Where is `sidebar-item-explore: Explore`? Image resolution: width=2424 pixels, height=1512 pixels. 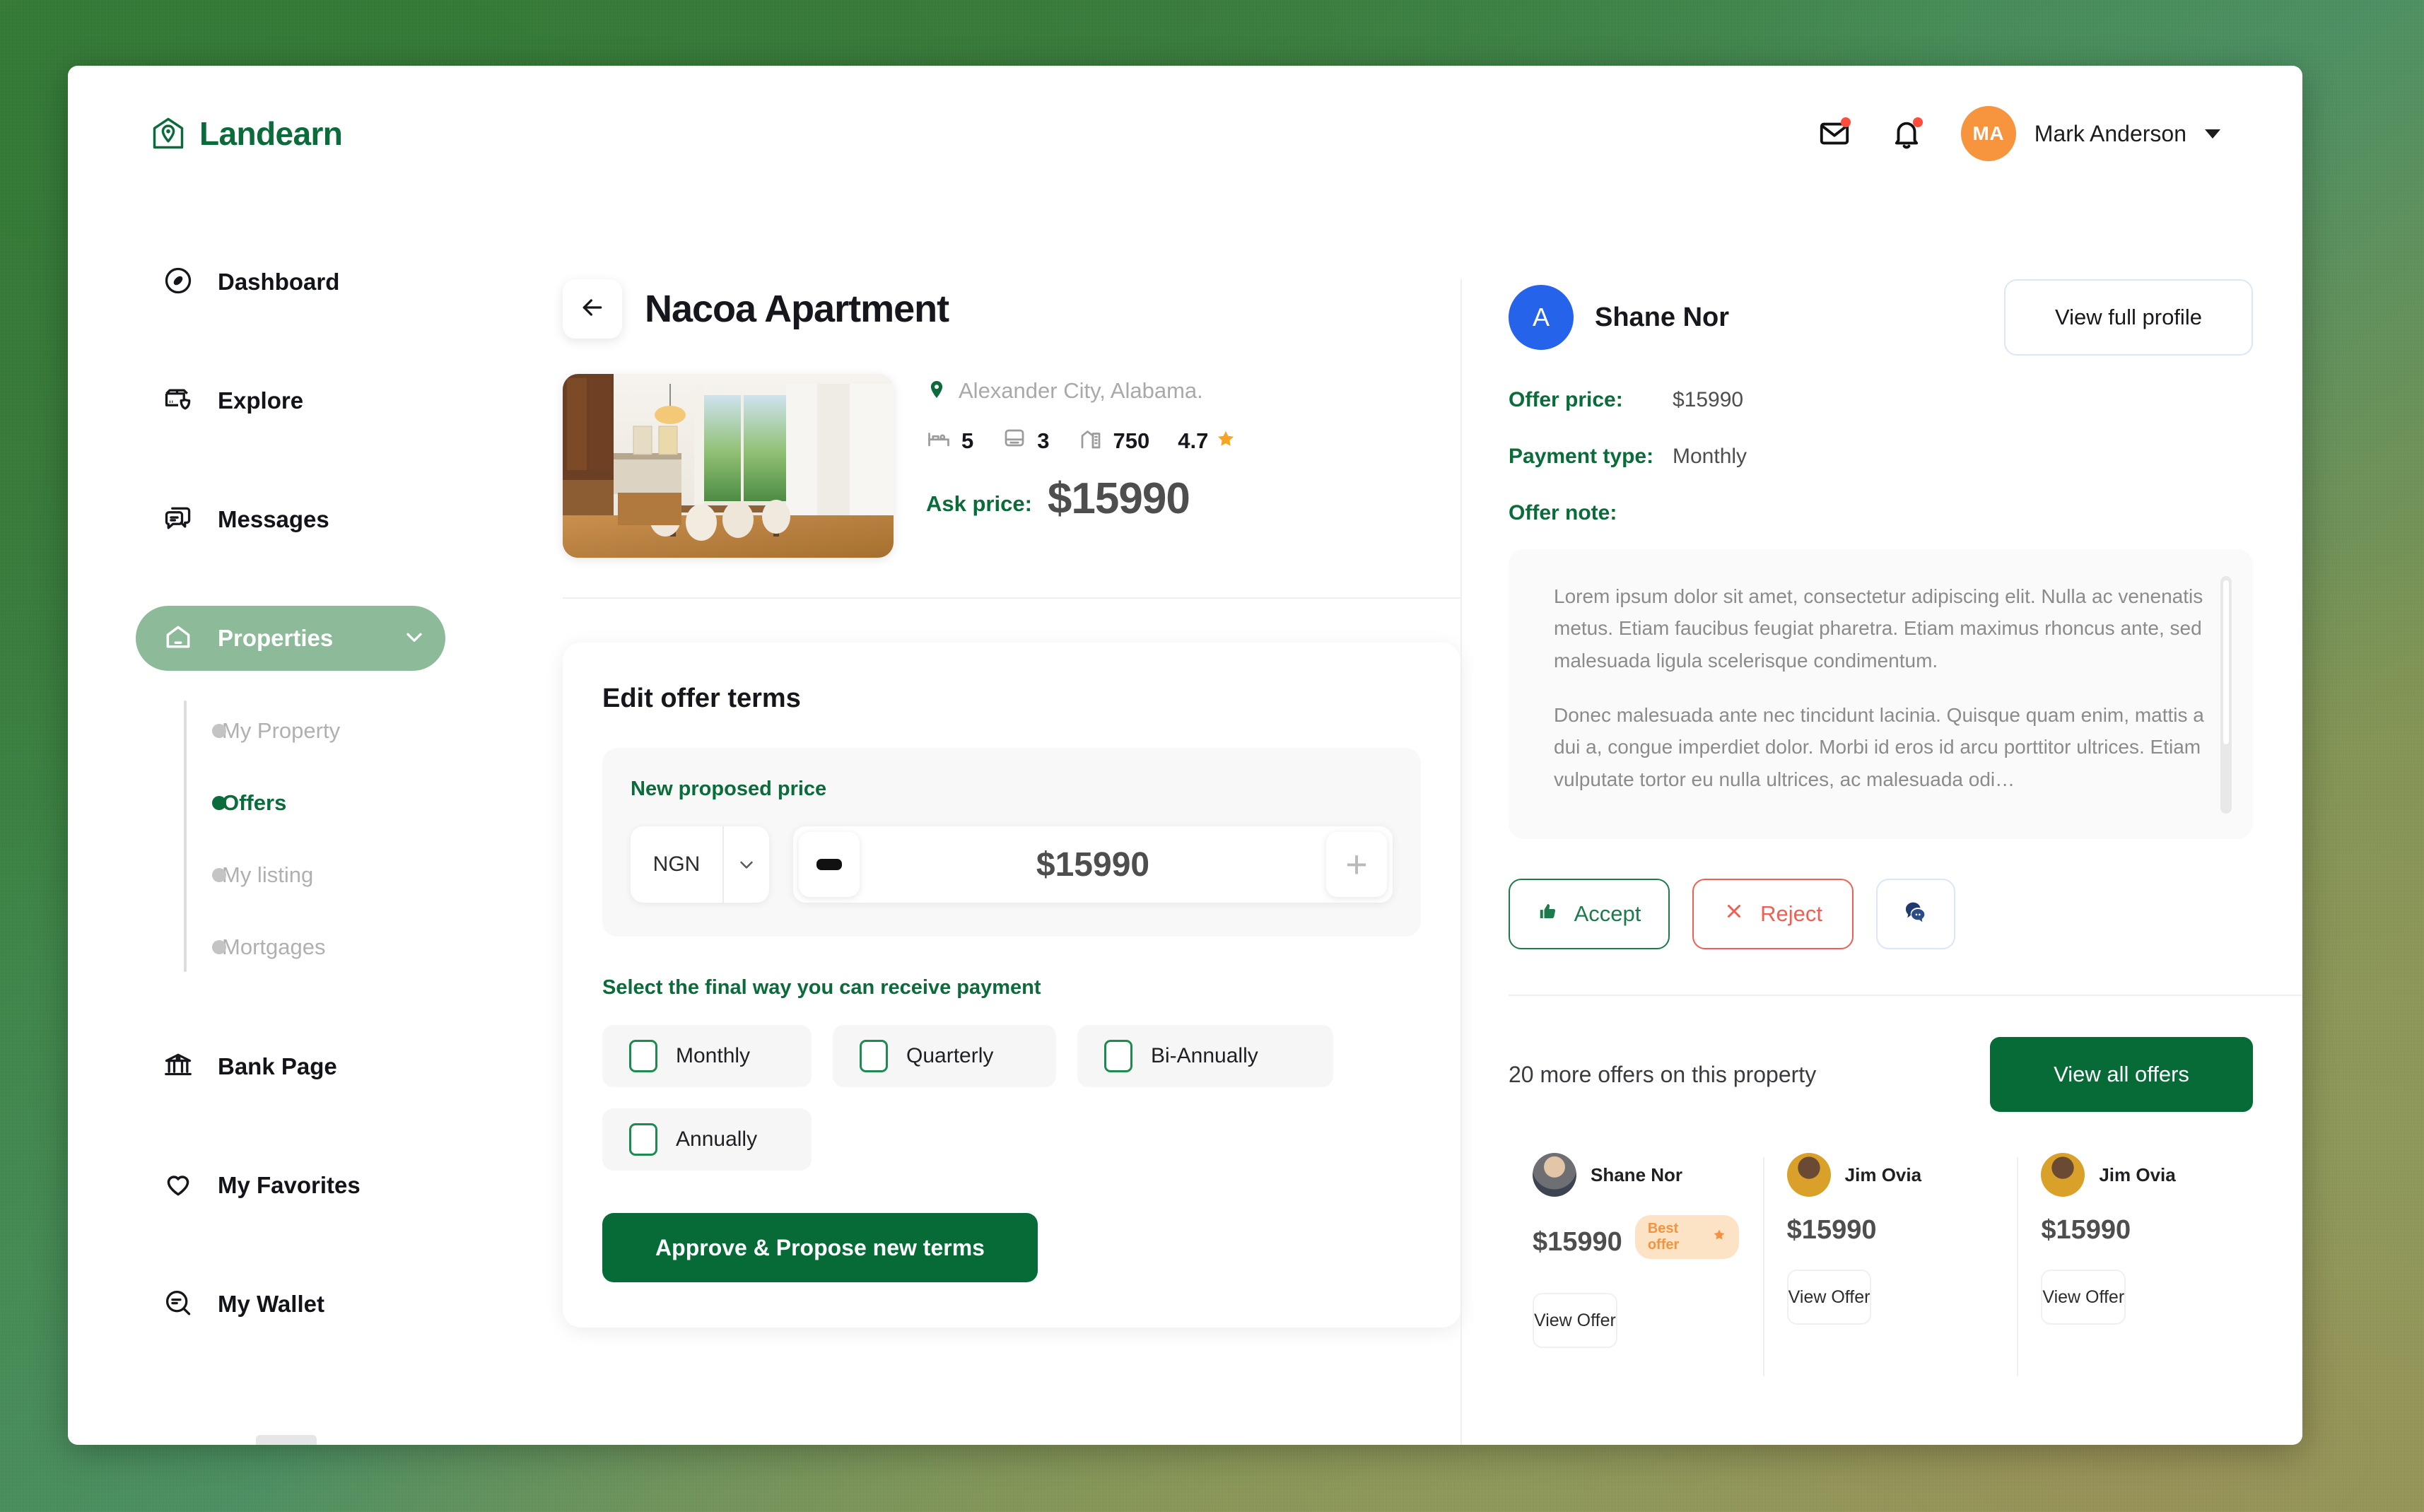 sidebar-item-explore: Explore is located at coordinates (290, 401).